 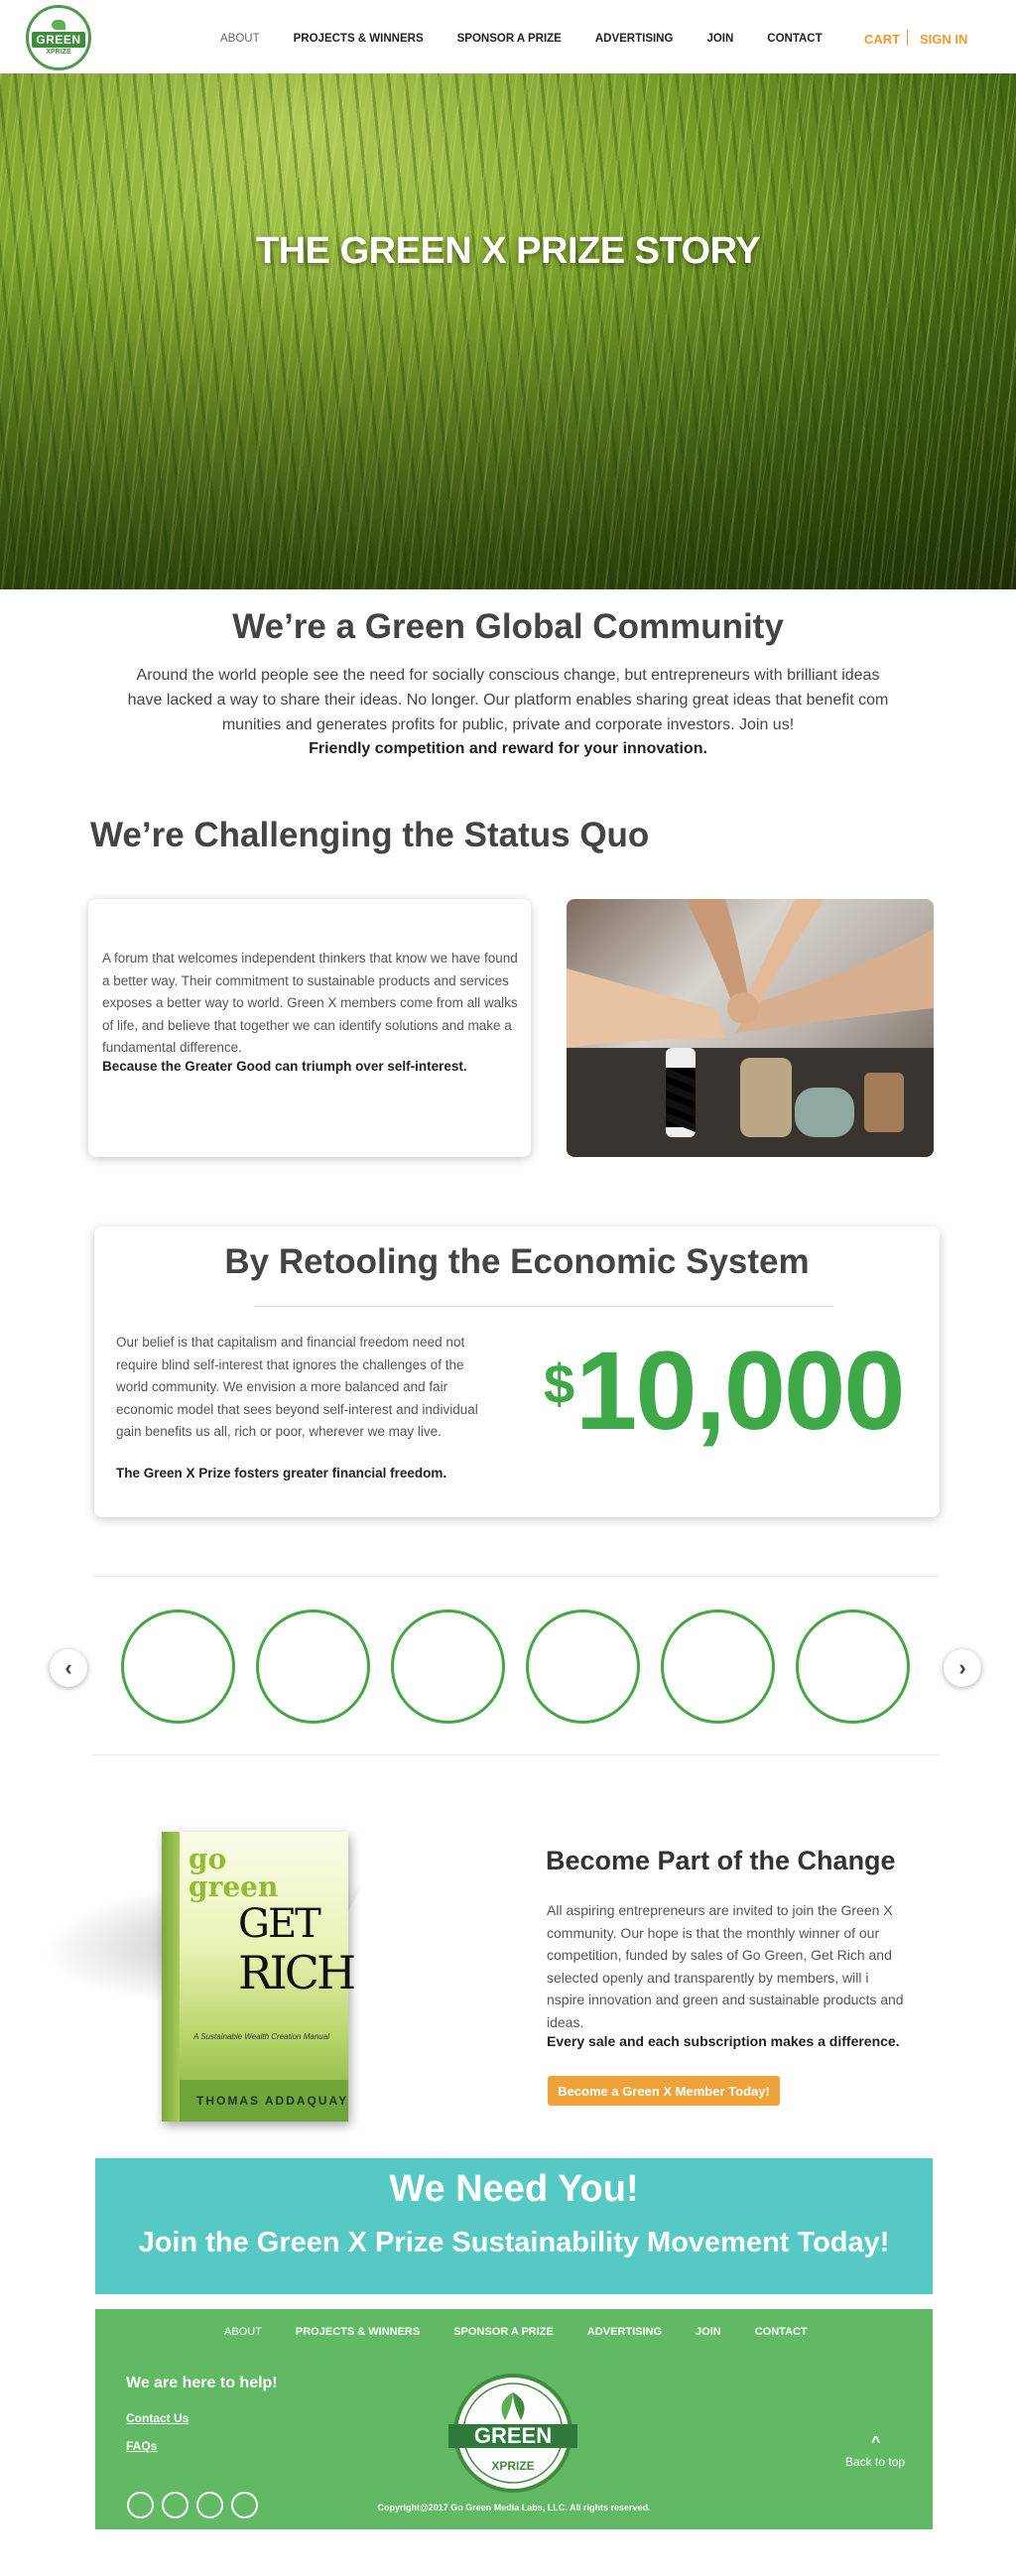 I want to click on footer-faq-link: FAQs, so click(x=141, y=2446).